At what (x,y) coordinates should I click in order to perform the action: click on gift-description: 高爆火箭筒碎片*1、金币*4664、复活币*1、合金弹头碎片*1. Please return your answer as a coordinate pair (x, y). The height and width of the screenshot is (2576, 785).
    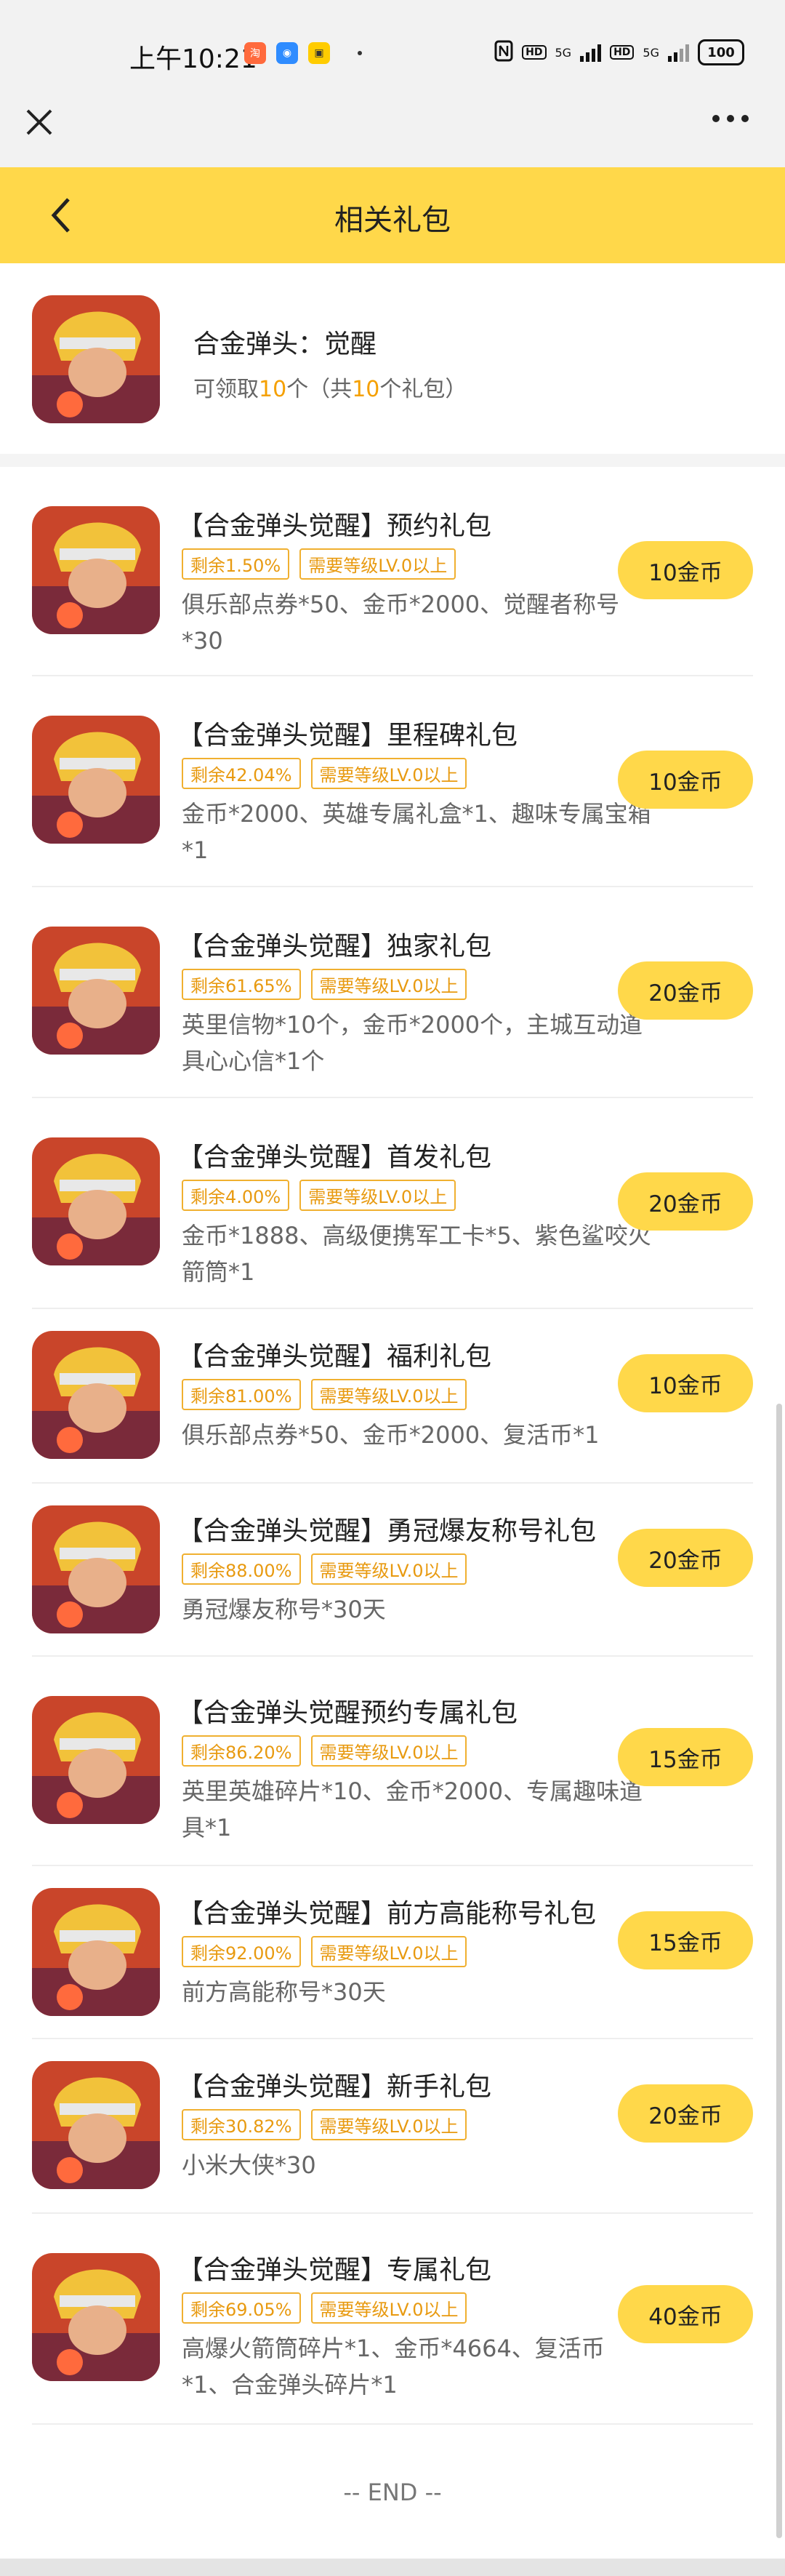
    Looking at the image, I should click on (393, 2367).